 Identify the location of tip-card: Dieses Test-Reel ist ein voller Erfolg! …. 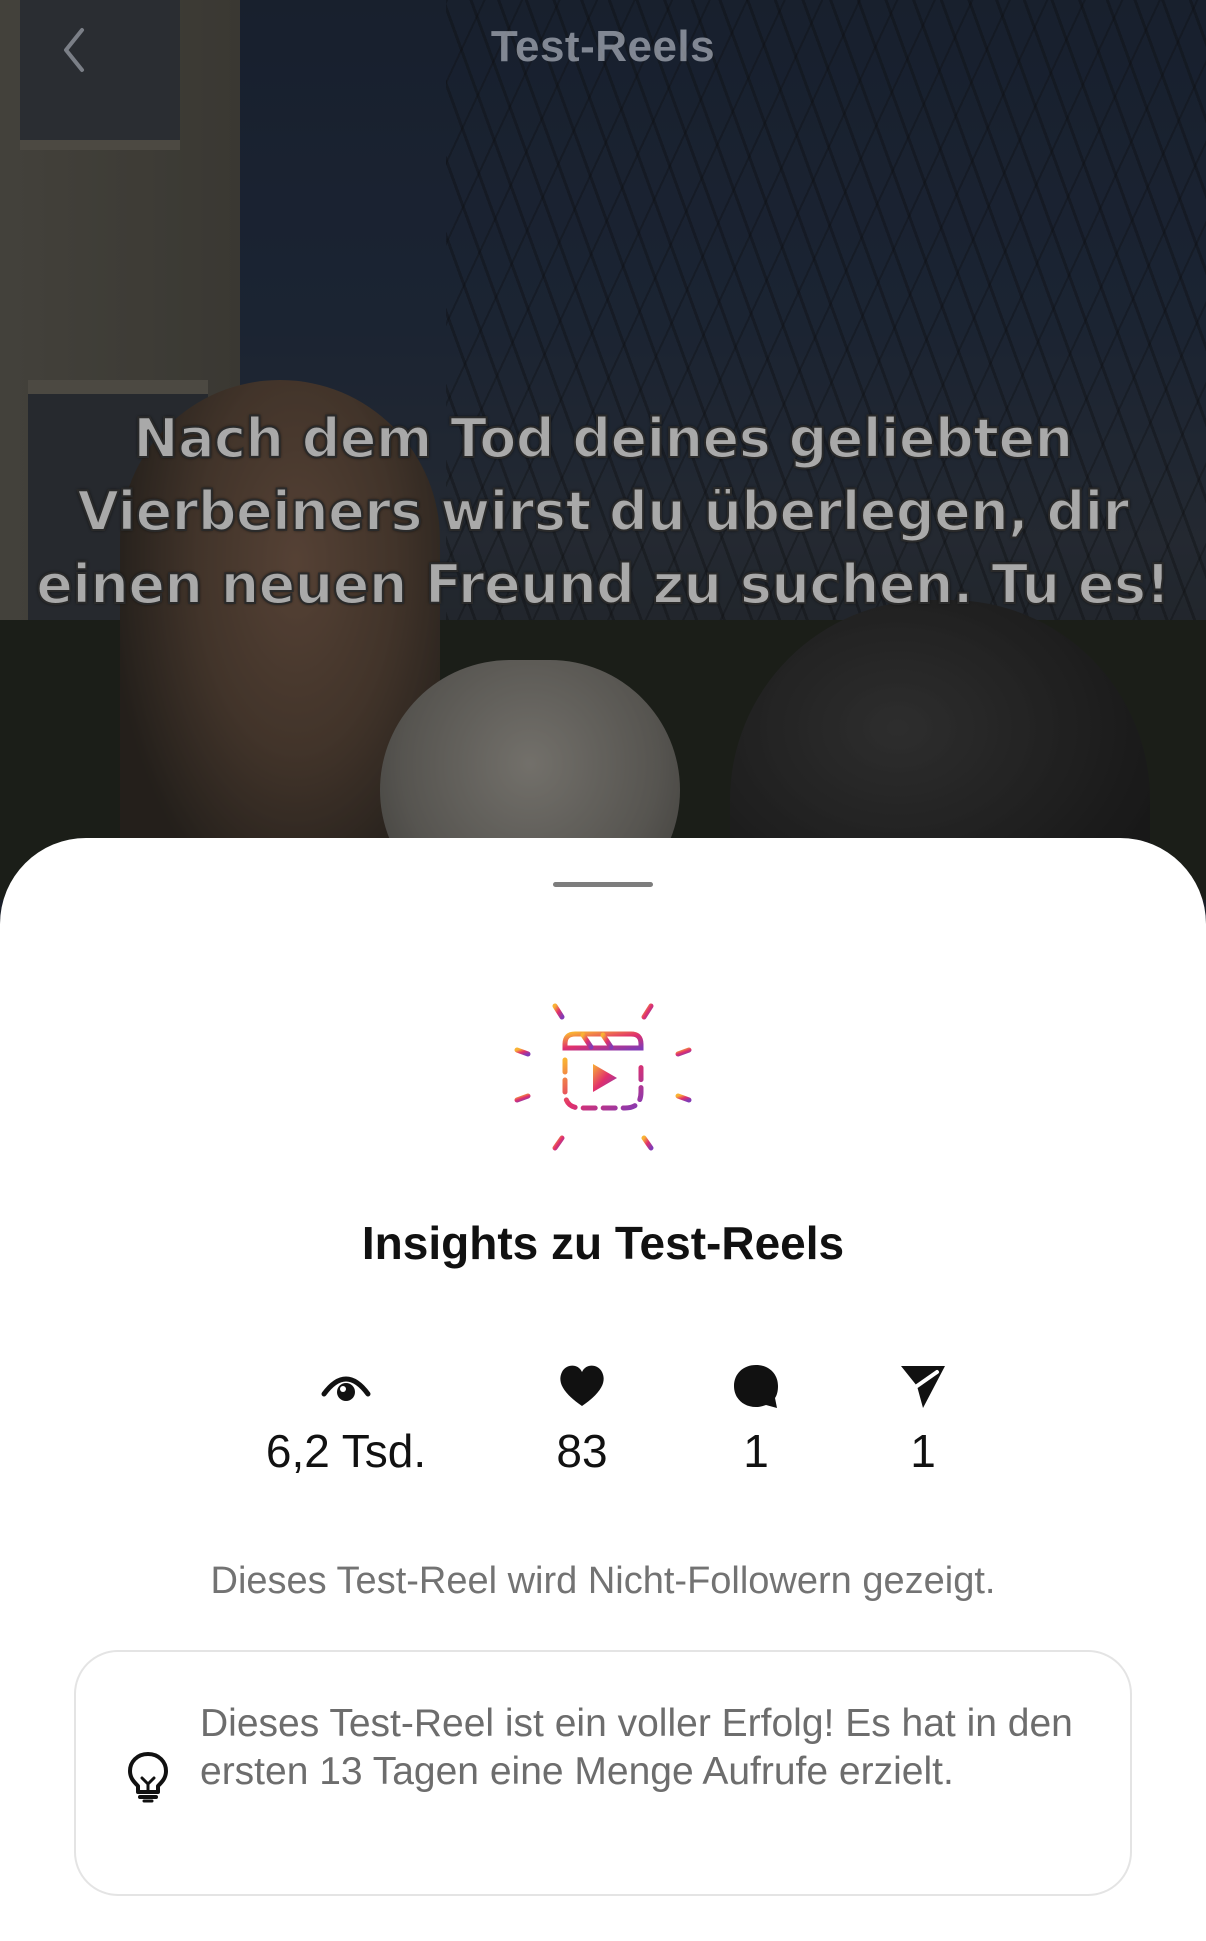
(603, 1773).